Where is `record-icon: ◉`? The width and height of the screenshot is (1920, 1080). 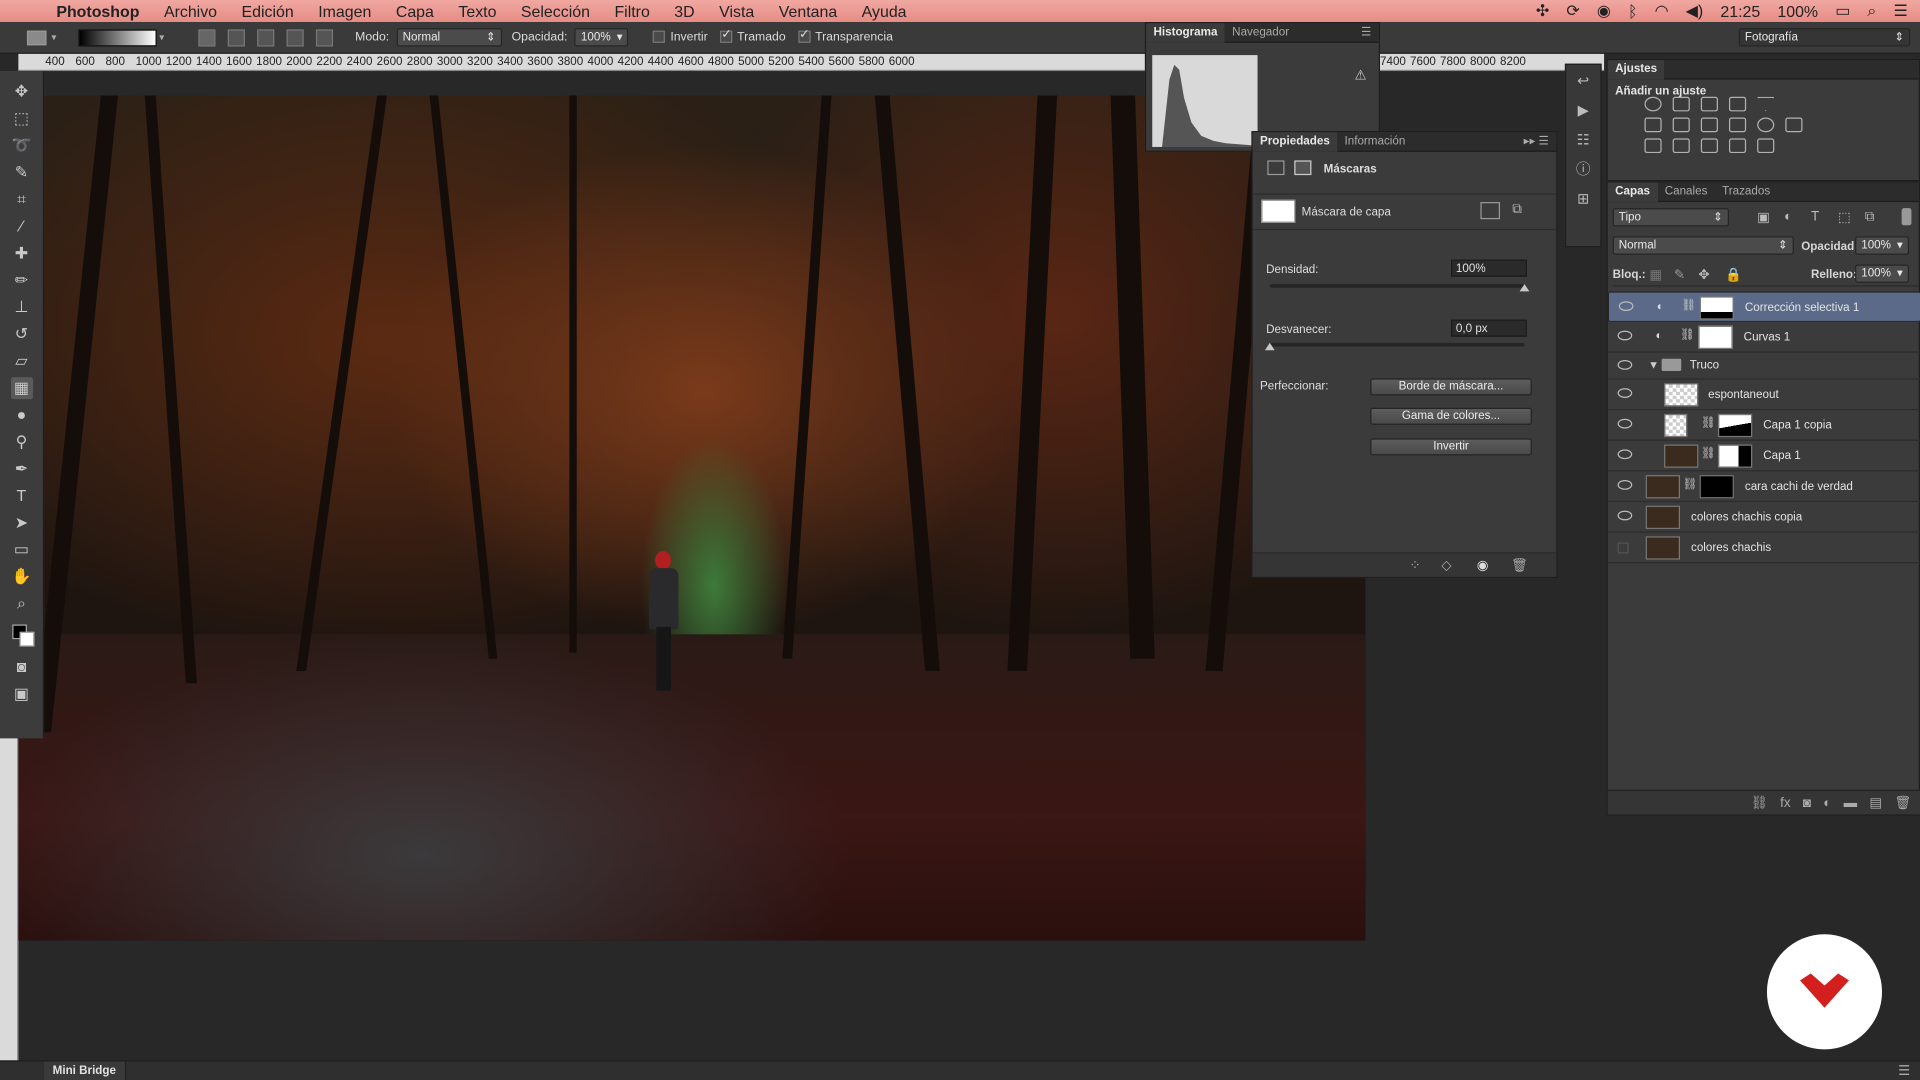
record-icon: ◉ is located at coordinates (1604, 11).